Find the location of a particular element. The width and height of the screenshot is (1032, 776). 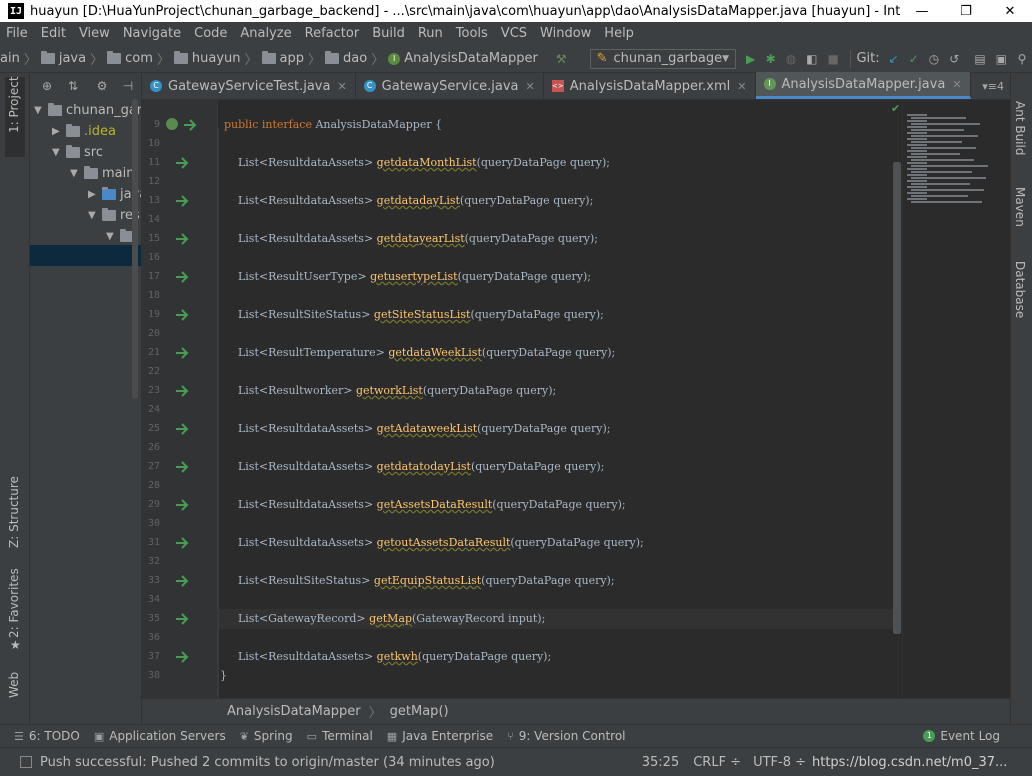

menu-analyze: Analyze is located at coordinates (265, 33).